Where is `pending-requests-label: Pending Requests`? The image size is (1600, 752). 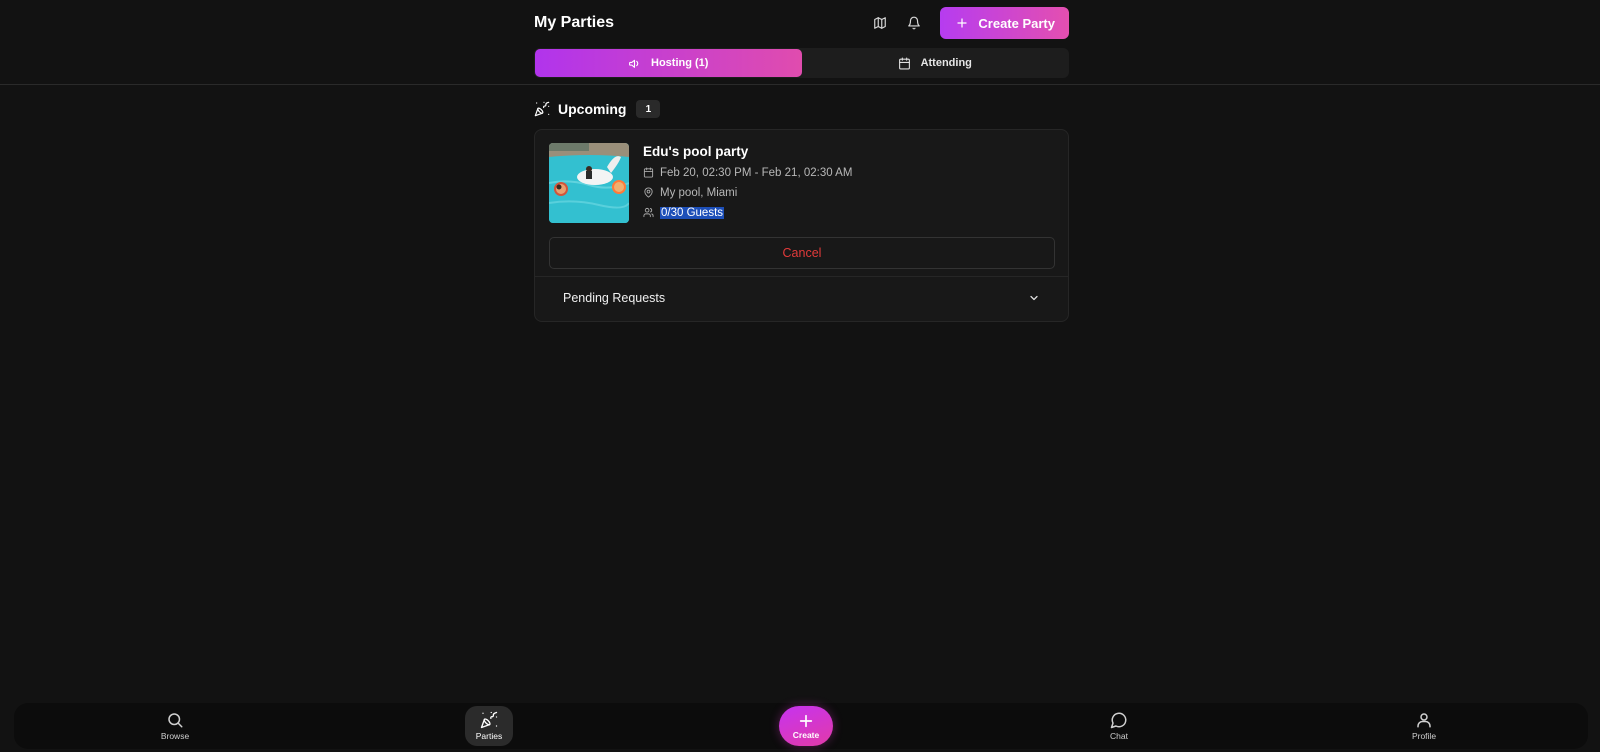
pending-requests-label: Pending Requests is located at coordinates (614, 298).